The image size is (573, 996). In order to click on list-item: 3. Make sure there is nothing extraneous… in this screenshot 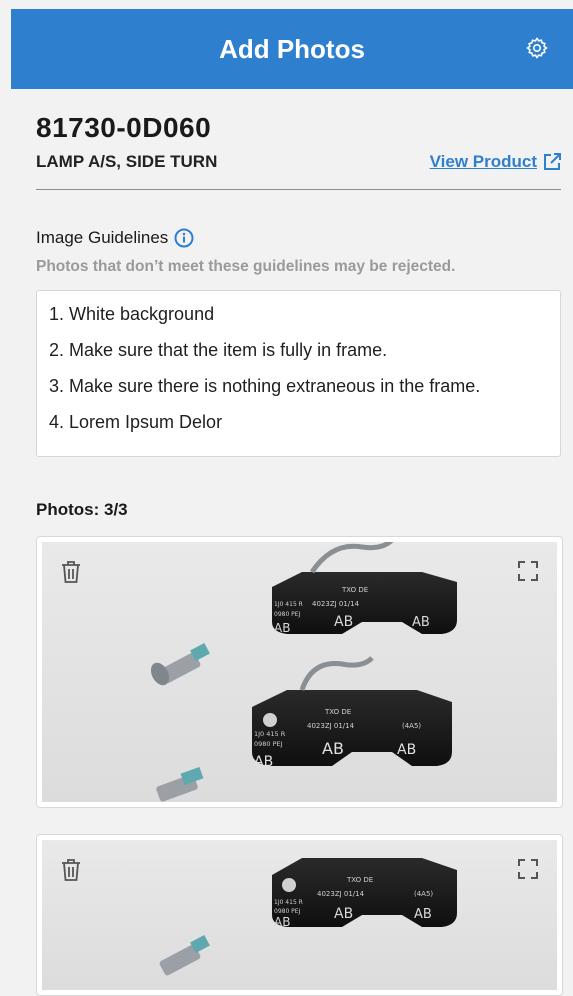, I will do `click(265, 386)`.